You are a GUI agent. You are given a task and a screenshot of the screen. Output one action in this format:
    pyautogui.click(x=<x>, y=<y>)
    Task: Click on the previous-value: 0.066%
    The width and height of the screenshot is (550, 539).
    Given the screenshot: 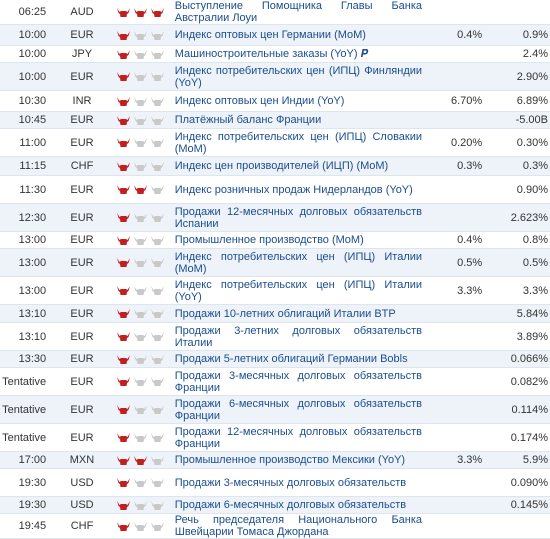 What is the action you would take?
    pyautogui.click(x=516, y=359)
    